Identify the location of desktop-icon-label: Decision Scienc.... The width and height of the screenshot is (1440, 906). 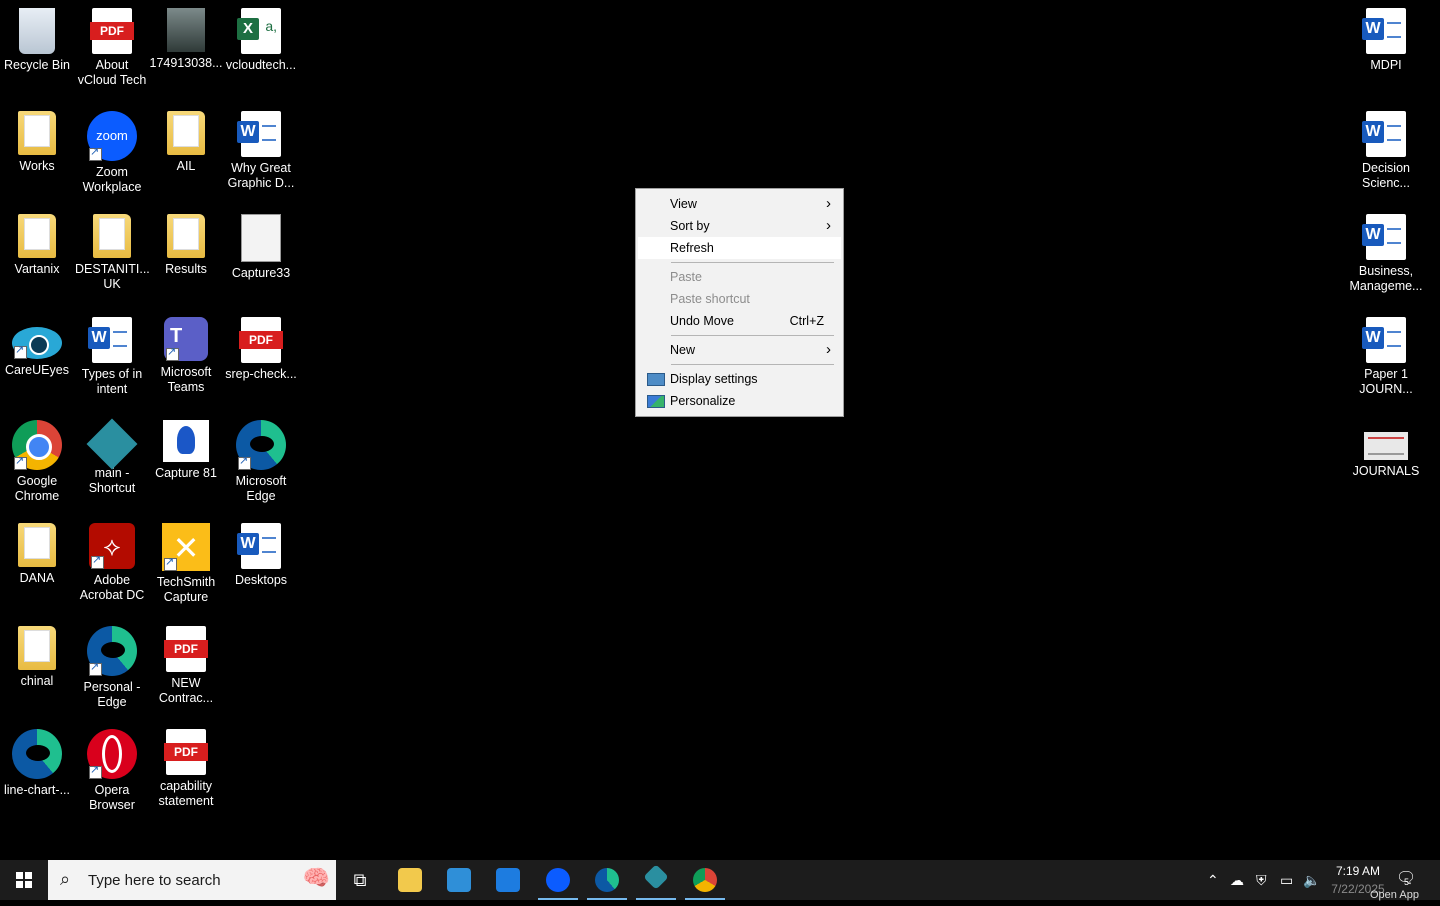
(1386, 175).